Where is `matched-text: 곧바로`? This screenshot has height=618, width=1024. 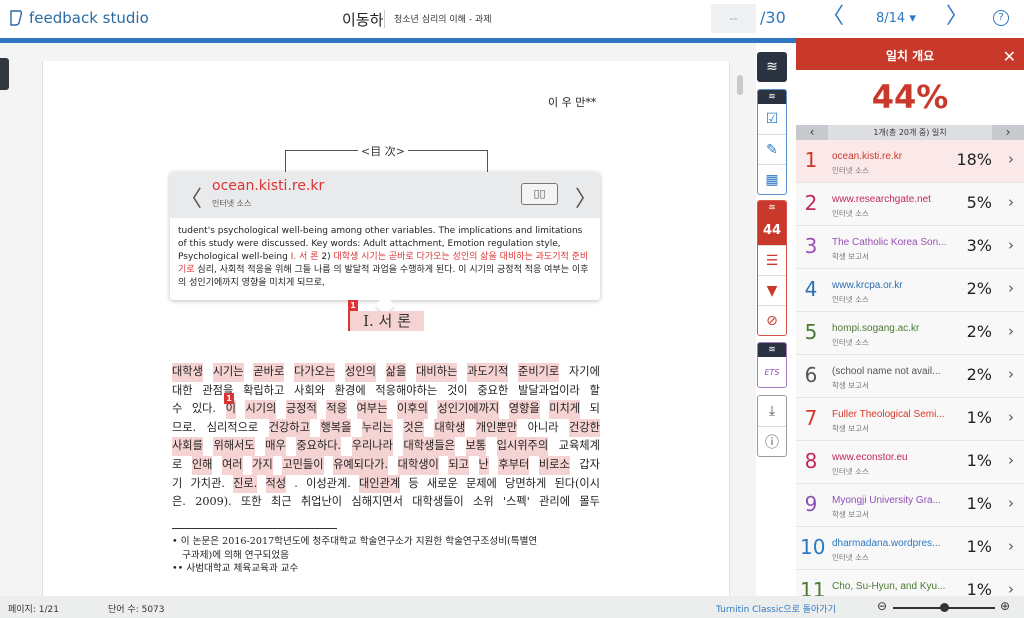 matched-text: 곧바로 is located at coordinates (269, 372).